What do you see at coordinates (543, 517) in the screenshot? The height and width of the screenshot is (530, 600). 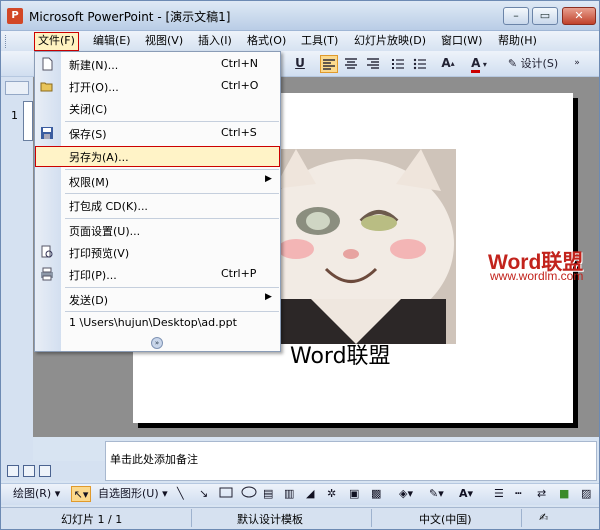 I see `spellcheck-icon: ✍` at bounding box center [543, 517].